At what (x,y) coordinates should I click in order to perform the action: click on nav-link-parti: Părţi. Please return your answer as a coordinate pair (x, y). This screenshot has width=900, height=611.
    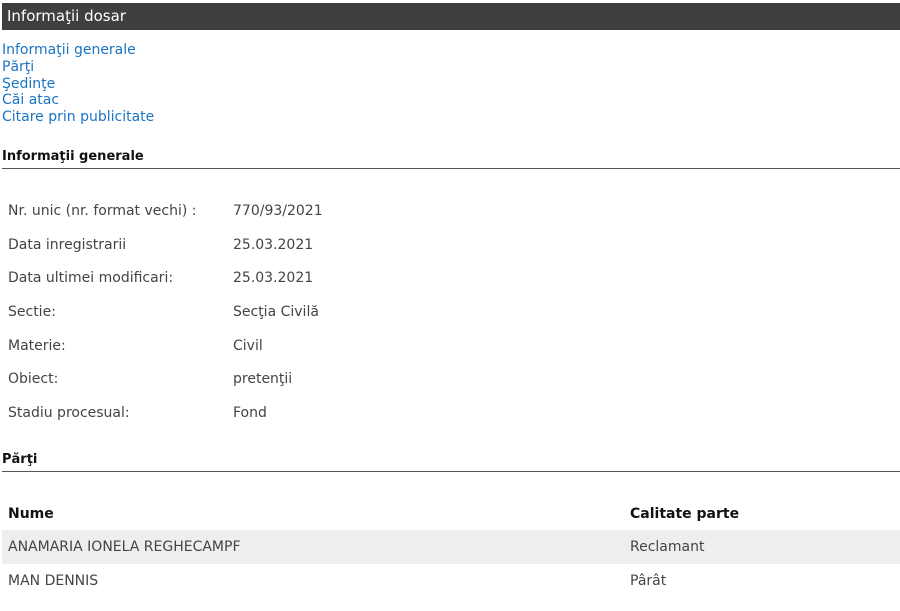
    Looking at the image, I should click on (78, 67).